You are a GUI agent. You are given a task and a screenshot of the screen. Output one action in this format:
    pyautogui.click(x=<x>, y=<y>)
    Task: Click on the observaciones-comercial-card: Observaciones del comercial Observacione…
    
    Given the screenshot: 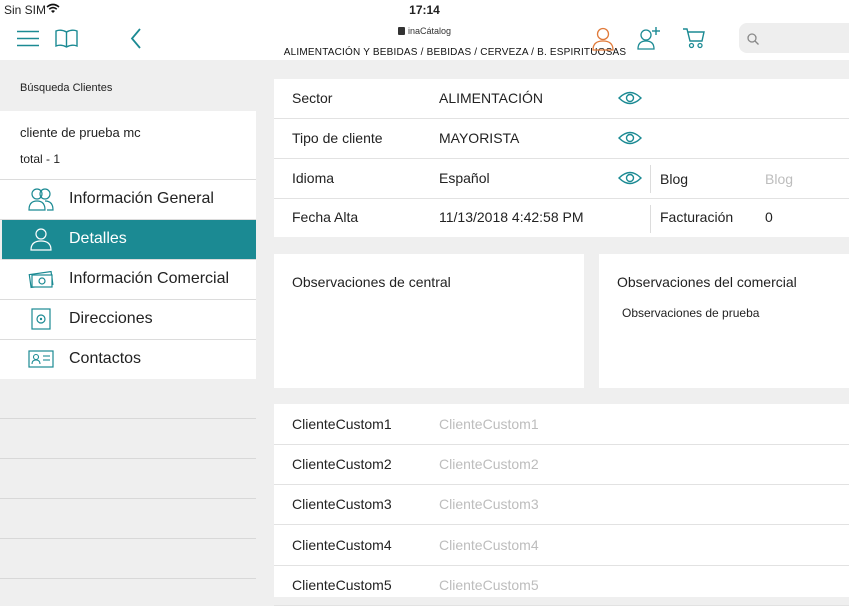 What is the action you would take?
    pyautogui.click(x=724, y=321)
    